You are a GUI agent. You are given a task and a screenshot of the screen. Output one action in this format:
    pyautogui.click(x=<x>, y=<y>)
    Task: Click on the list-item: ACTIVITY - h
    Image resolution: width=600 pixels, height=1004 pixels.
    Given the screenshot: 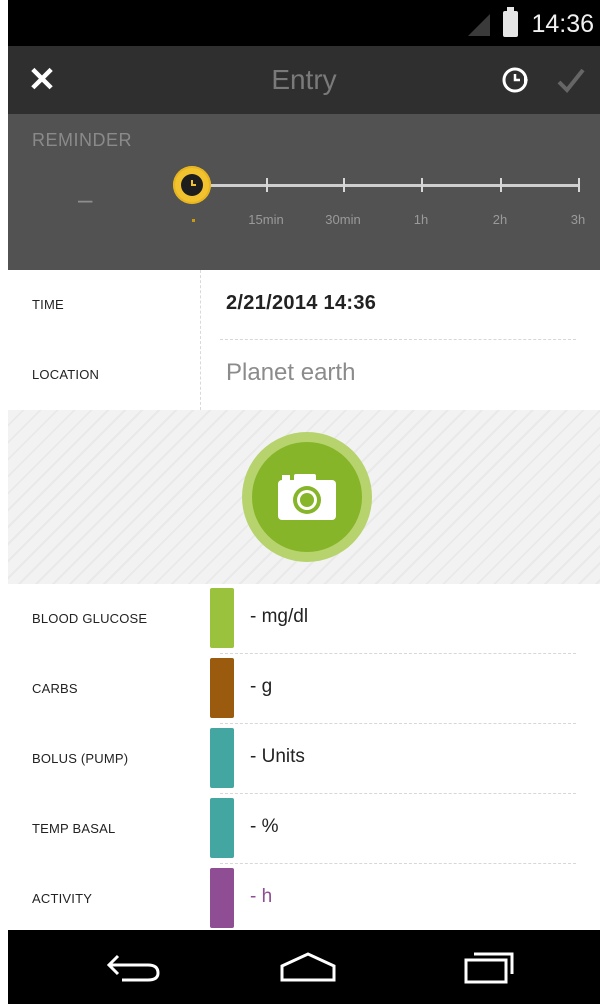 What is the action you would take?
    pyautogui.click(x=304, y=899)
    